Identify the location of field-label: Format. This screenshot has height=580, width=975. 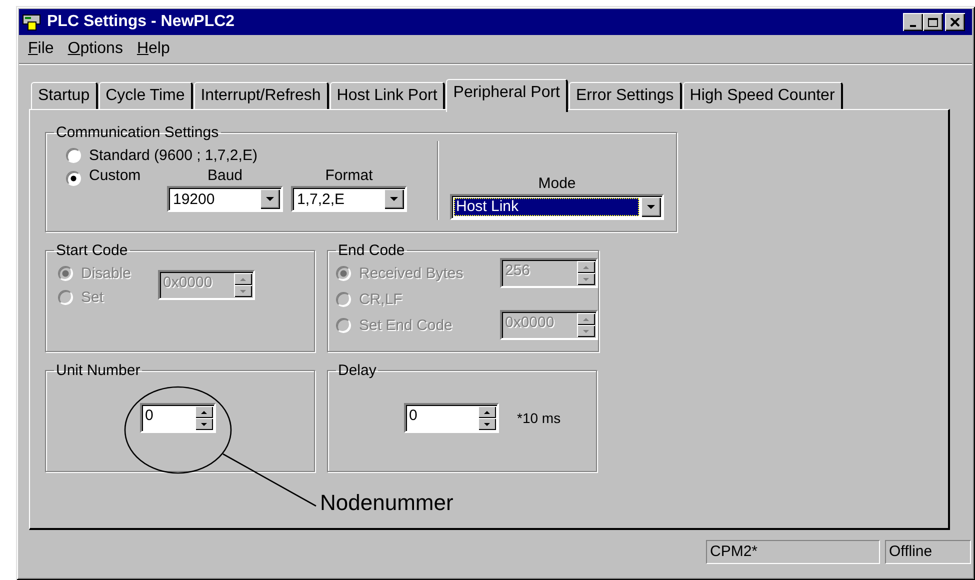
(349, 175).